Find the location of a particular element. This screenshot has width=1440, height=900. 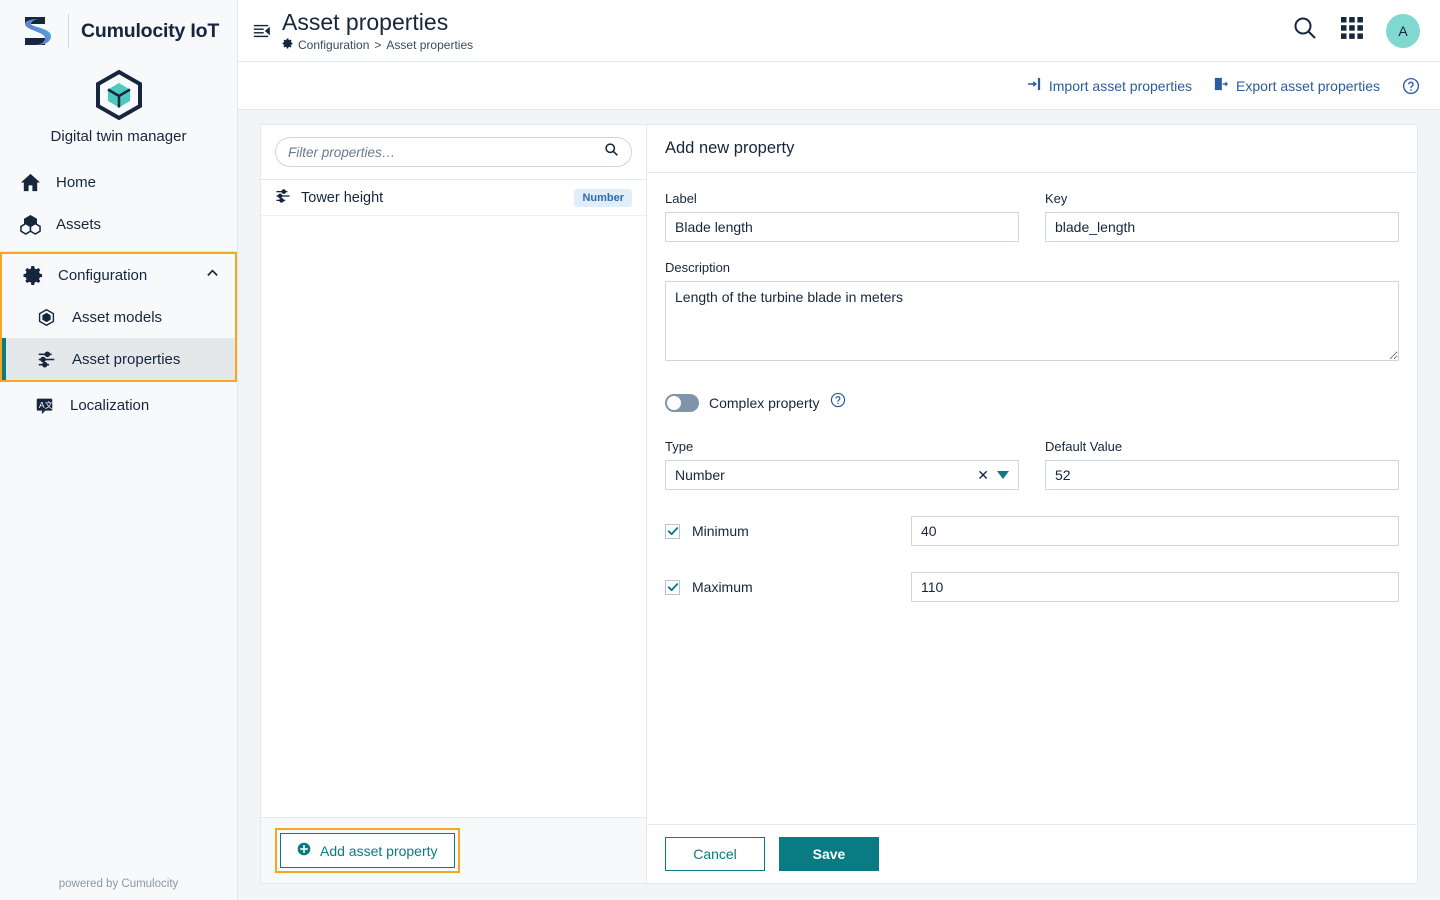

add-asset-property-button: Add asset property is located at coordinates (367, 850).